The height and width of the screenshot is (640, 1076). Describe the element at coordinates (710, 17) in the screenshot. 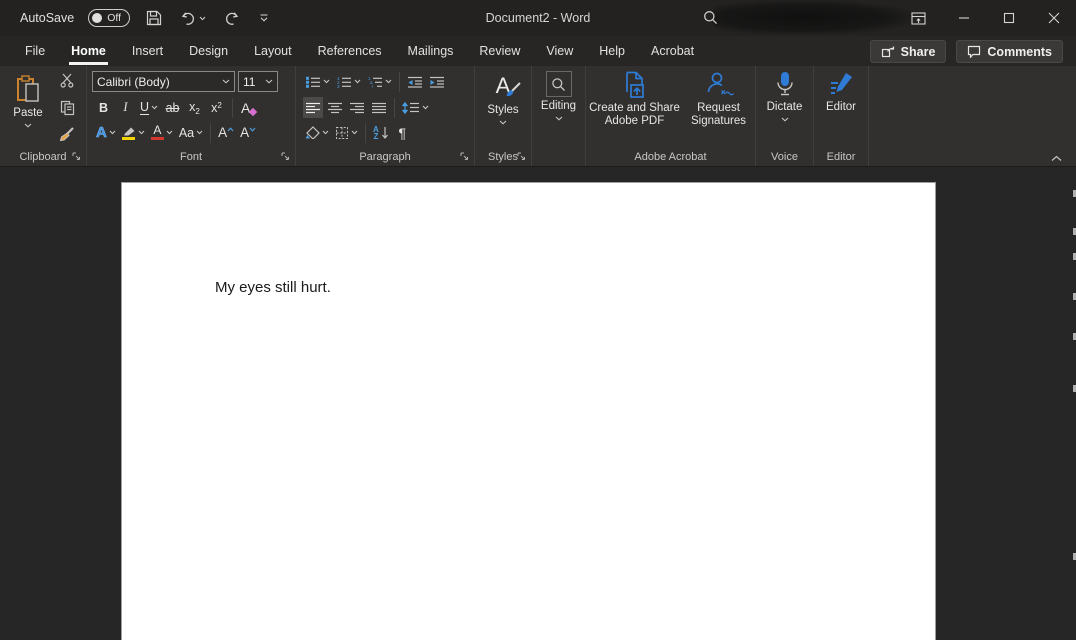

I see `search-button` at that location.